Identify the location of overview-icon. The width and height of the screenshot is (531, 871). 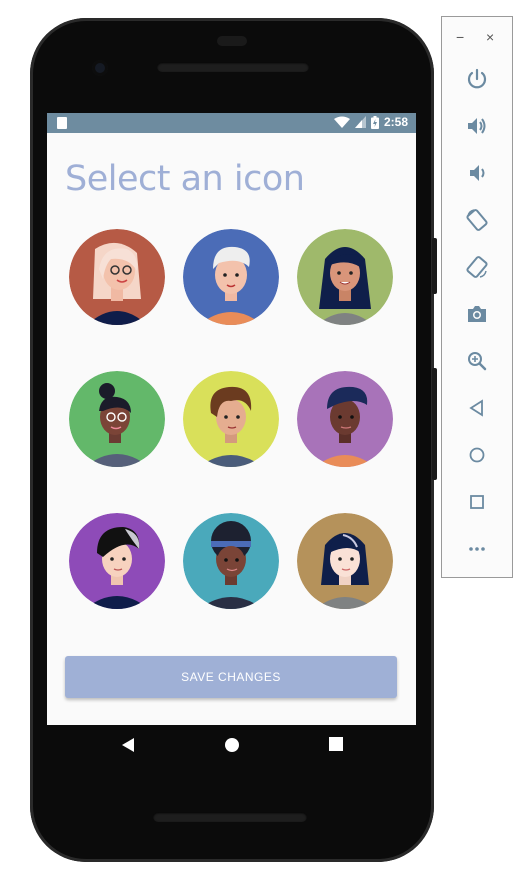
(477, 502).